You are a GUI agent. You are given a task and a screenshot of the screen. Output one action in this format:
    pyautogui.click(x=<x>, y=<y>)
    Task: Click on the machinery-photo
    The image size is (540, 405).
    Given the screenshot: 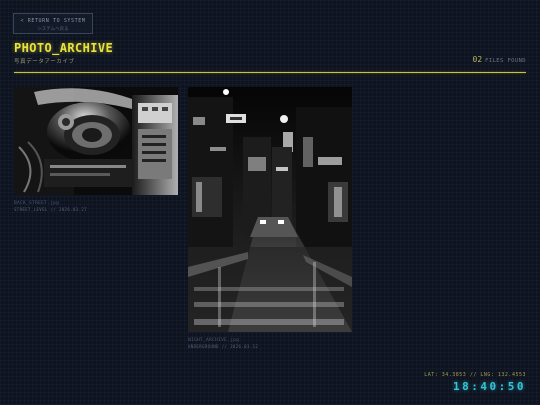 What is the action you would take?
    pyautogui.click(x=96, y=141)
    